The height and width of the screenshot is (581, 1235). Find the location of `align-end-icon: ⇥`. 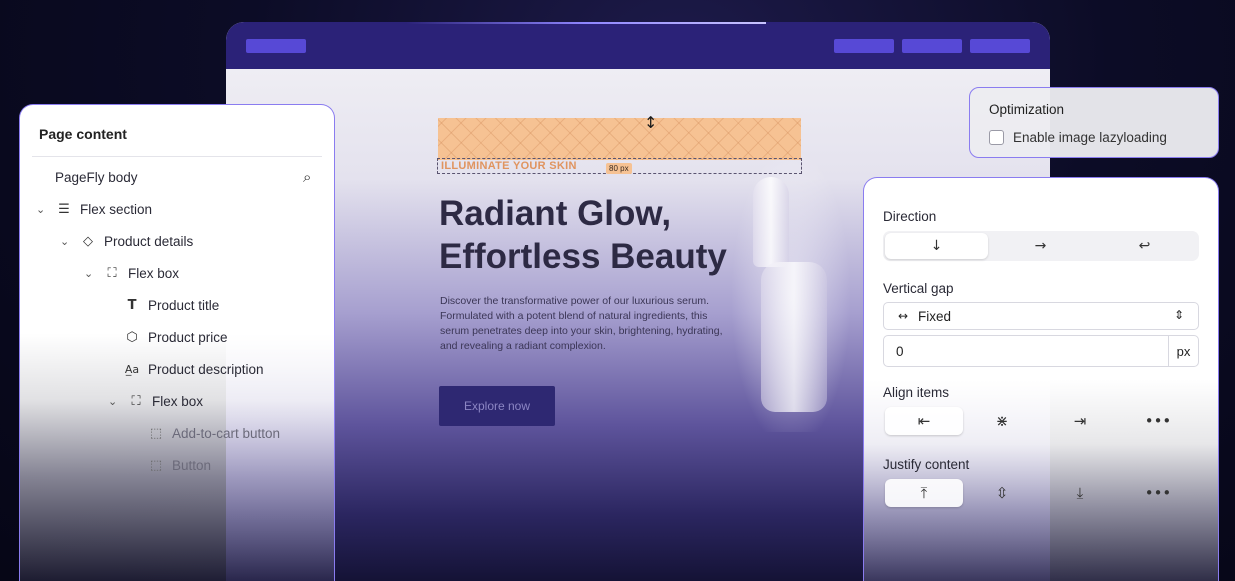

align-end-icon: ⇥ is located at coordinates (1080, 421).